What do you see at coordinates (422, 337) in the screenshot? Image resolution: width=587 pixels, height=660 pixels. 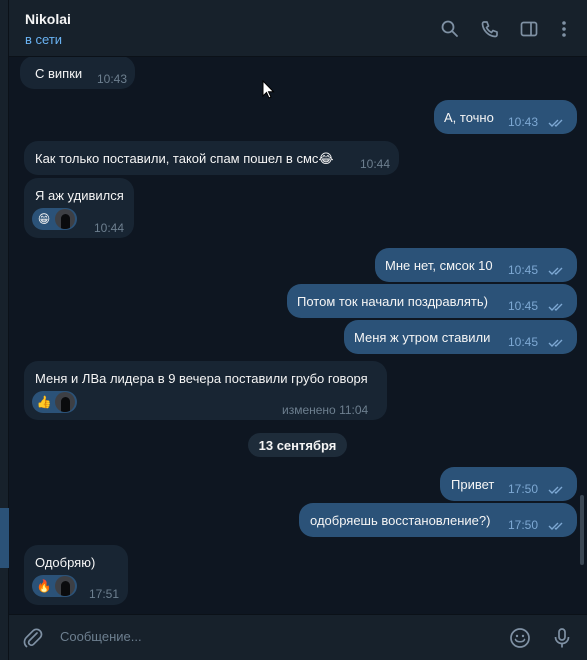 I see `message-text: Меня ж утром ставили` at bounding box center [422, 337].